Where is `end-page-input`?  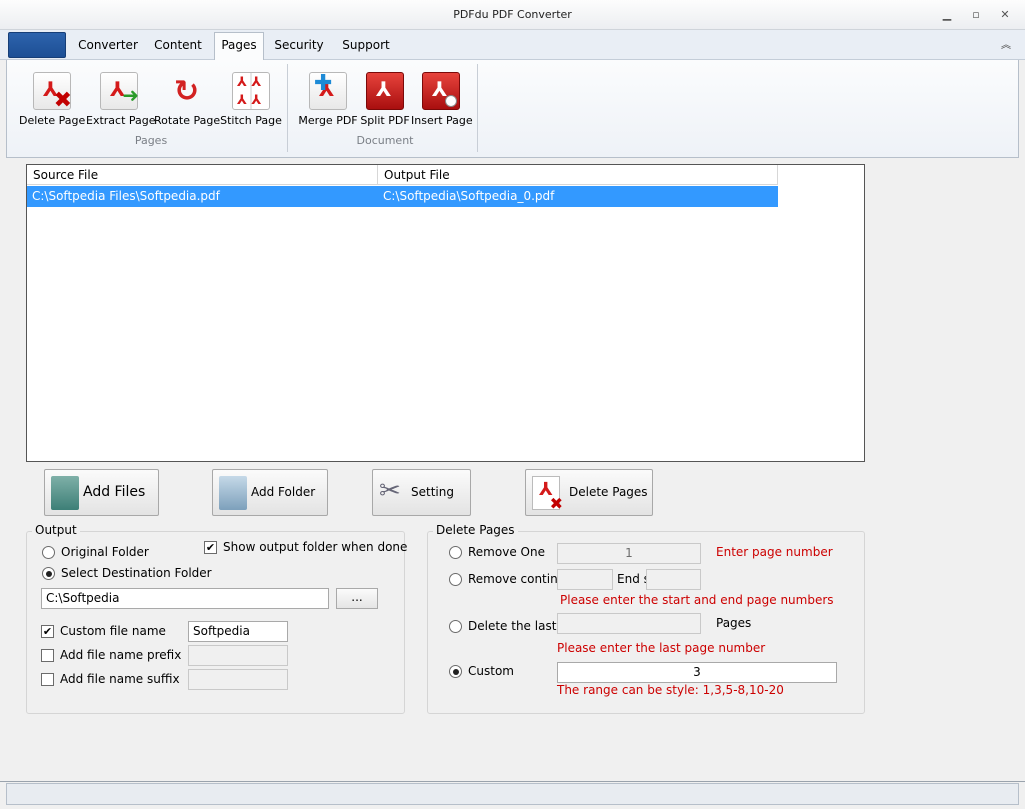
end-page-input is located at coordinates (673, 579).